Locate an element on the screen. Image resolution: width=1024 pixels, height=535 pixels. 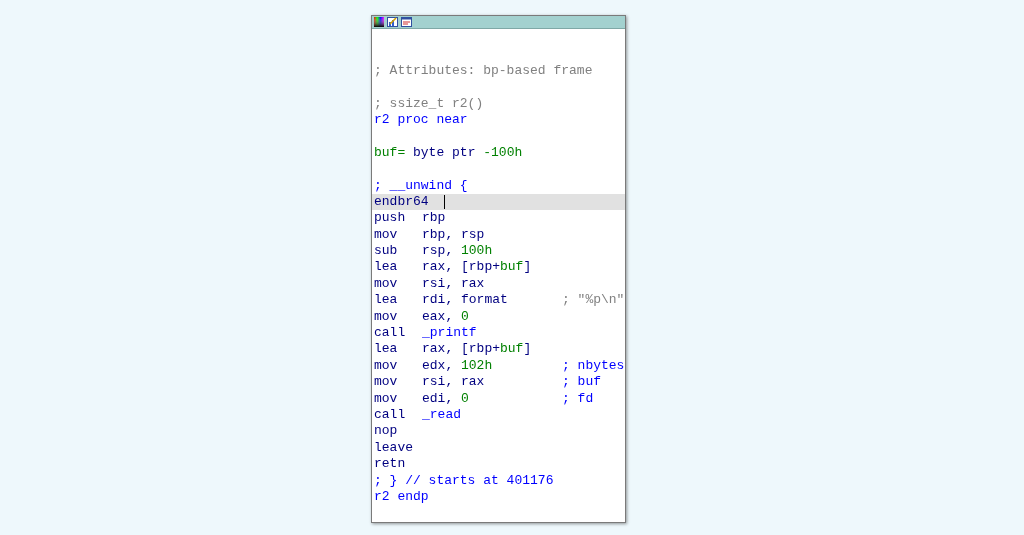
code-line: call _read is located at coordinates (498, 415).